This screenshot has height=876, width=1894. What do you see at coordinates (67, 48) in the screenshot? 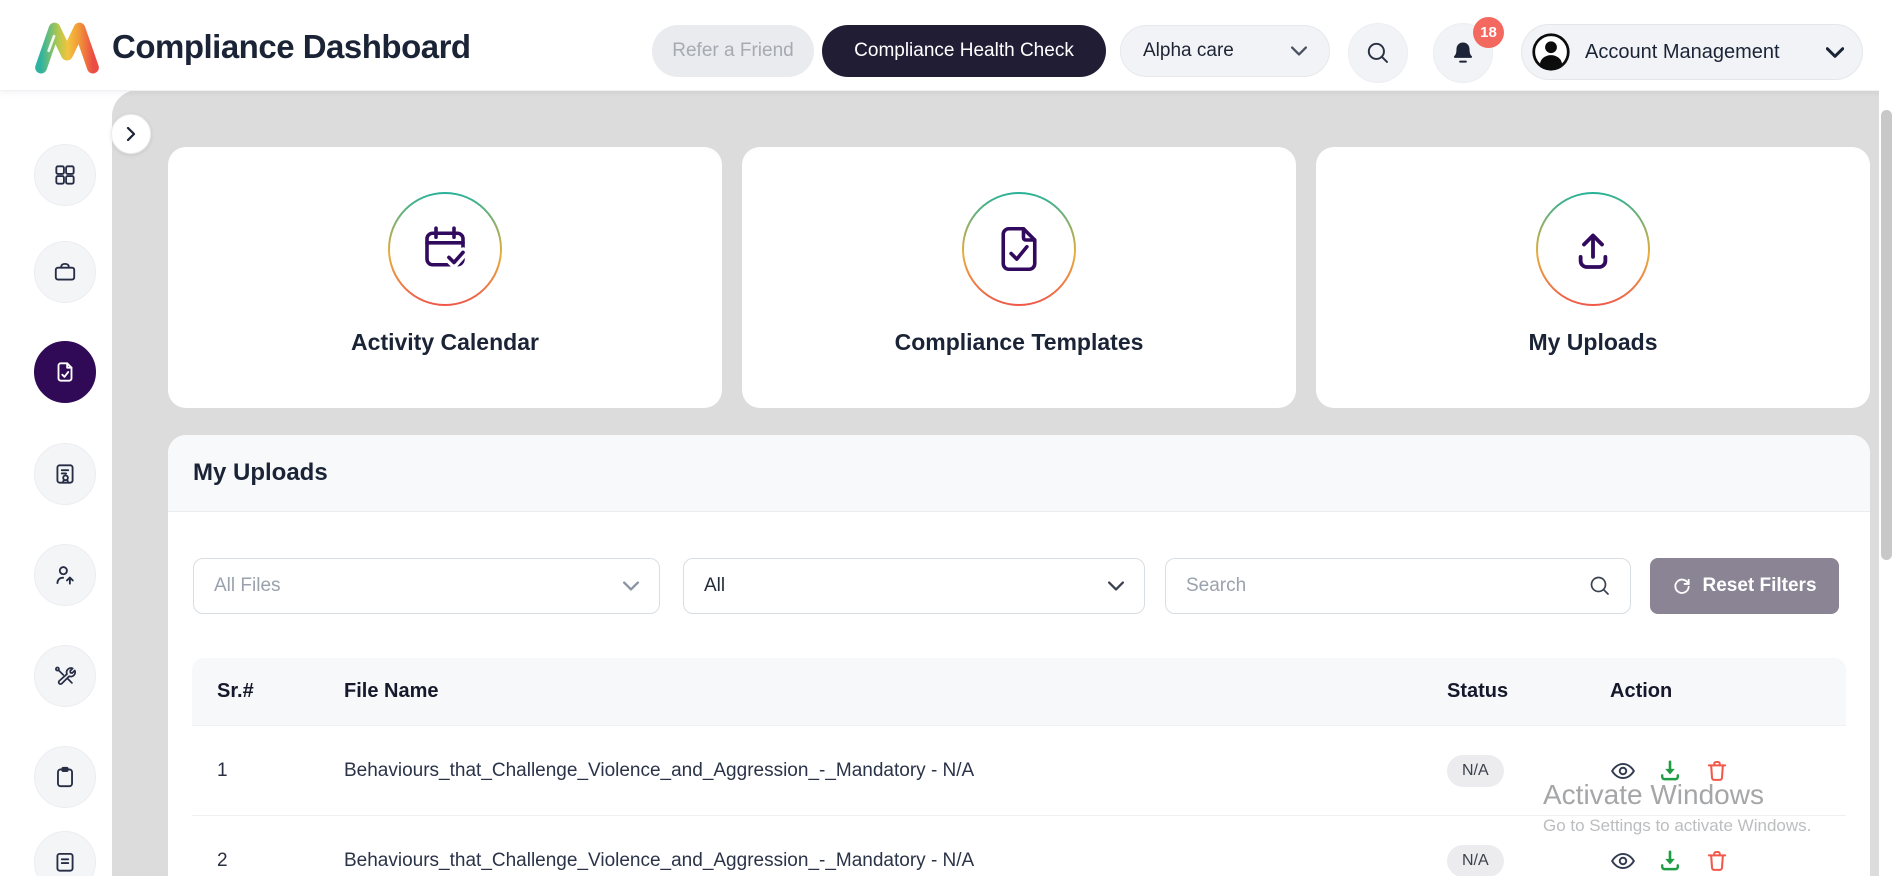
I see `brand-logo-icon` at bounding box center [67, 48].